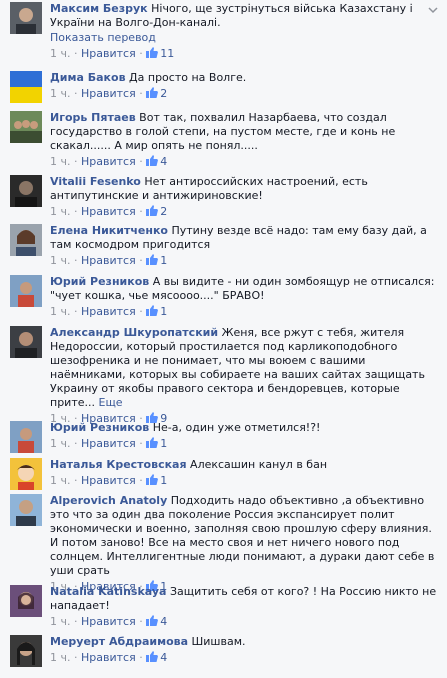 This screenshot has width=447, height=678. What do you see at coordinates (108, 591) in the screenshot?
I see `comment-author: Natalia Katinskaya` at bounding box center [108, 591].